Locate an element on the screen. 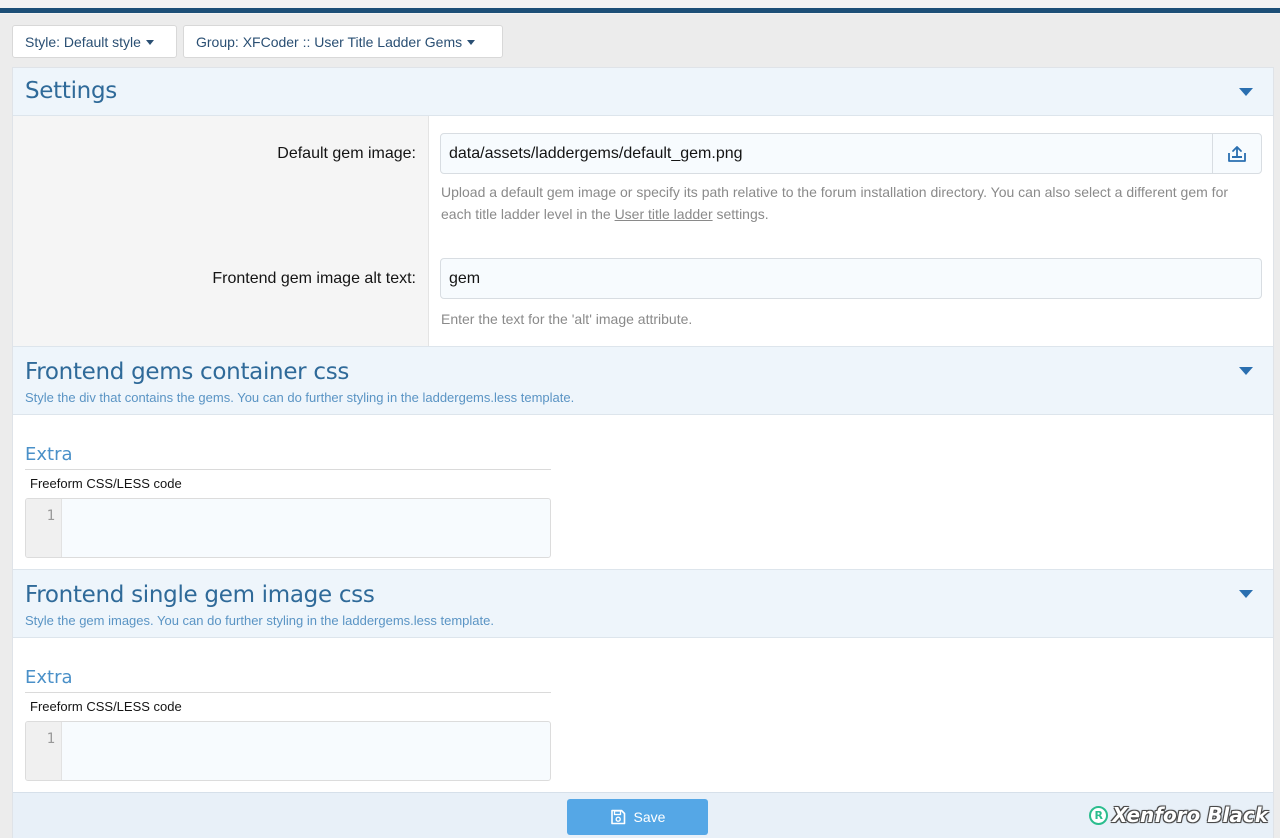 This screenshot has width=1280, height=838. save-label: Save is located at coordinates (649, 817).